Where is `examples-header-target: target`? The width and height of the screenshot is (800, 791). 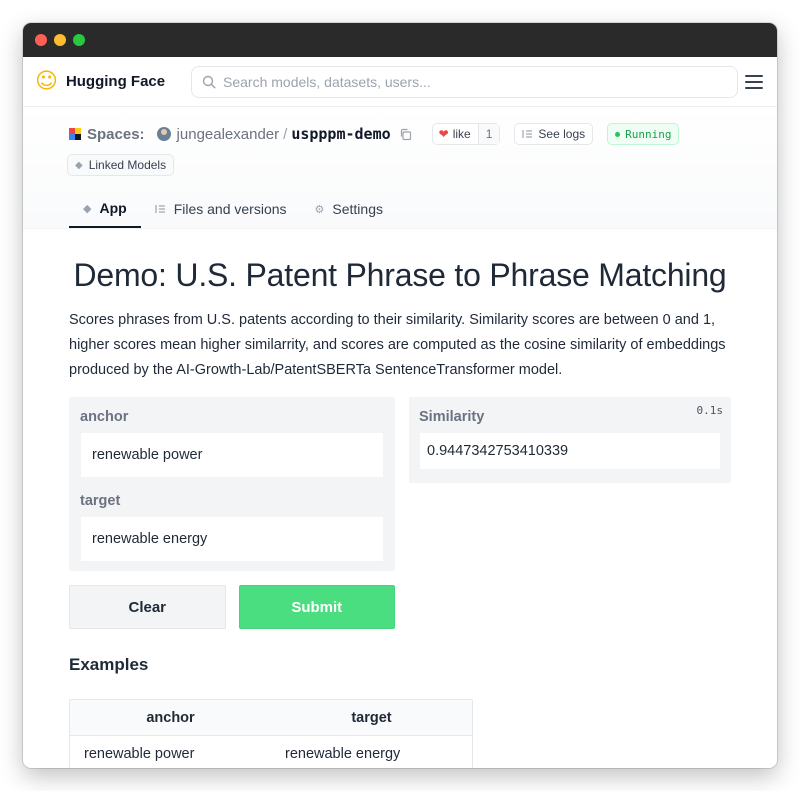 examples-header-target: target is located at coordinates (371, 717).